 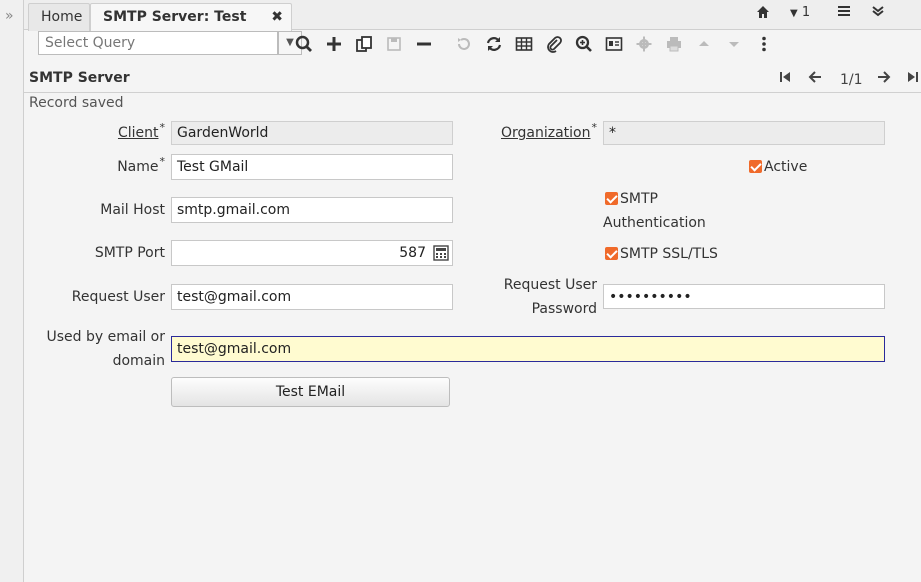 I want to click on grid-toggle-icon, so click(x=524, y=44).